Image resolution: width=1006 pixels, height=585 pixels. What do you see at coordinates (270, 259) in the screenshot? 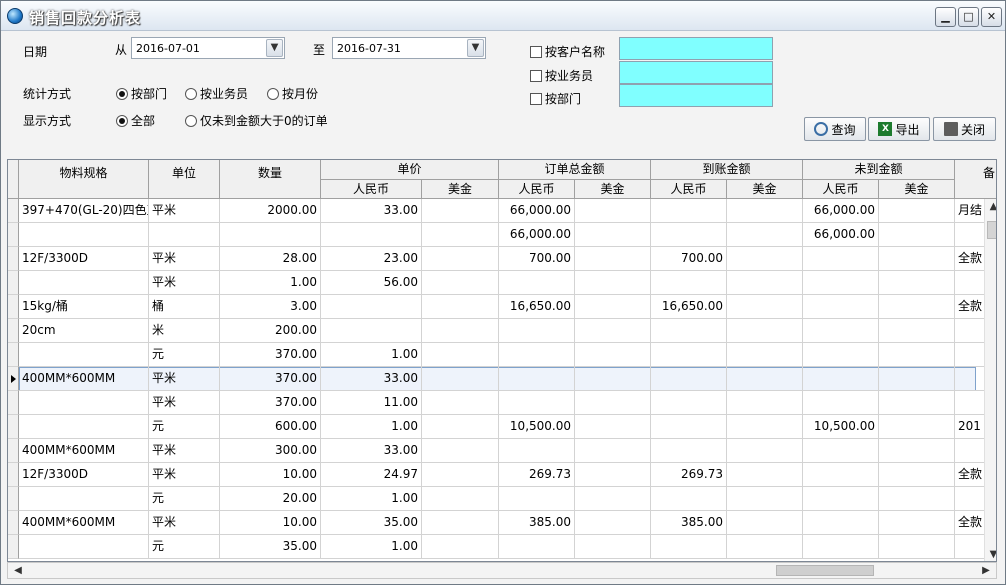
I see `cell-qty: 28.00` at bounding box center [270, 259].